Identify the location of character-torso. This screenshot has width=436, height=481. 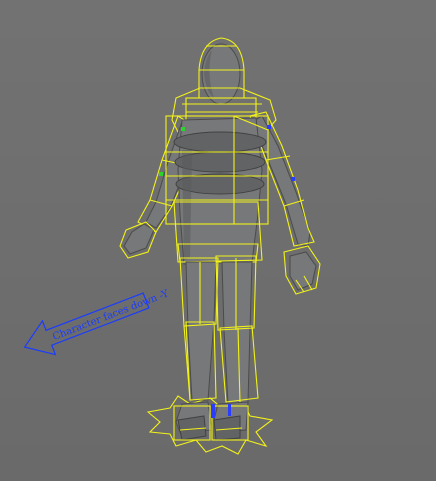
(217, 190).